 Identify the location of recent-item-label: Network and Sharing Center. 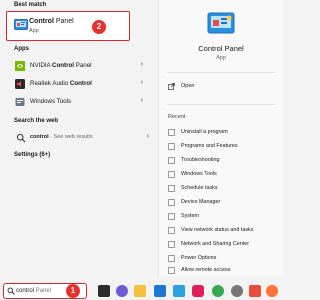
(215, 244).